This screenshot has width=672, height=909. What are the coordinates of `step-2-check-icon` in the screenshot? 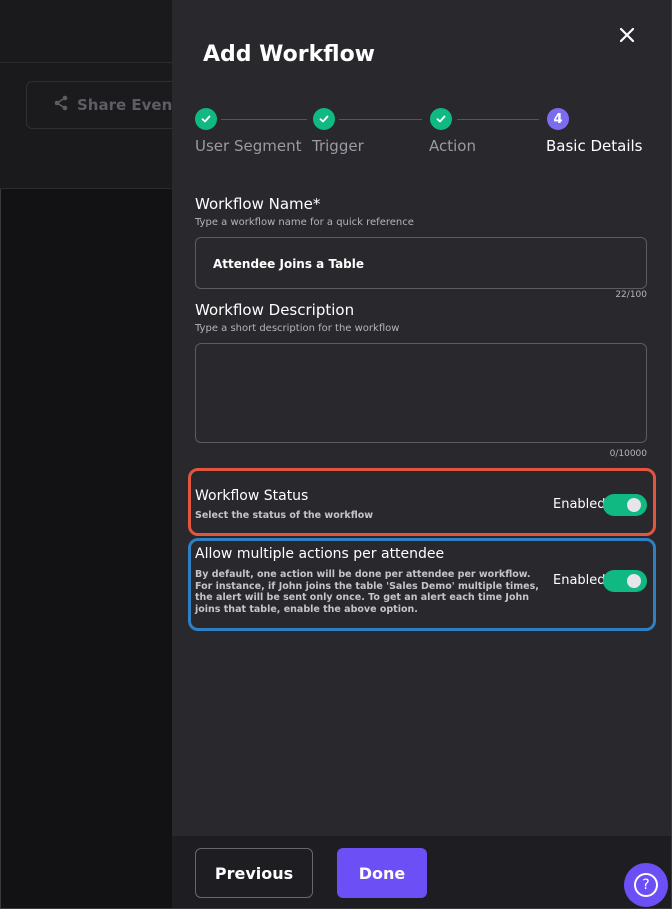 It's located at (324, 119).